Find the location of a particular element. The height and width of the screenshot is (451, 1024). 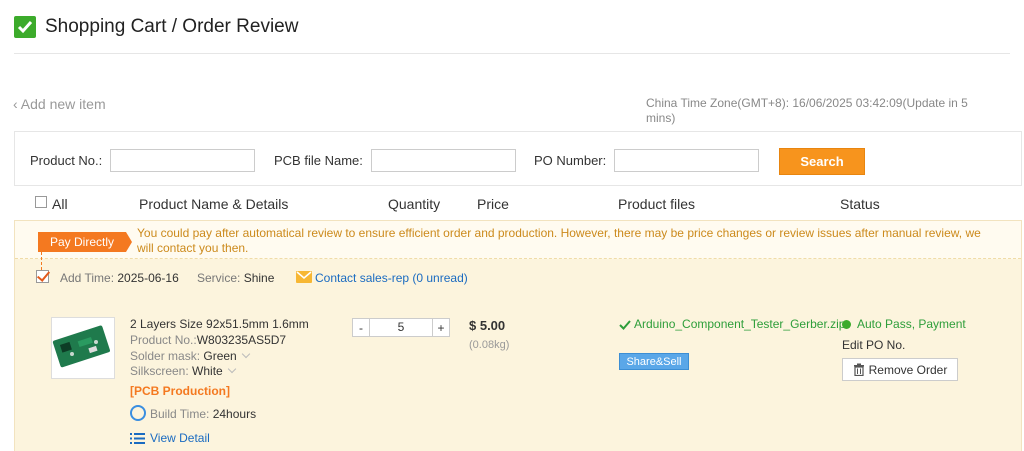

add-time-value: 2025-06-16 is located at coordinates (148, 278).